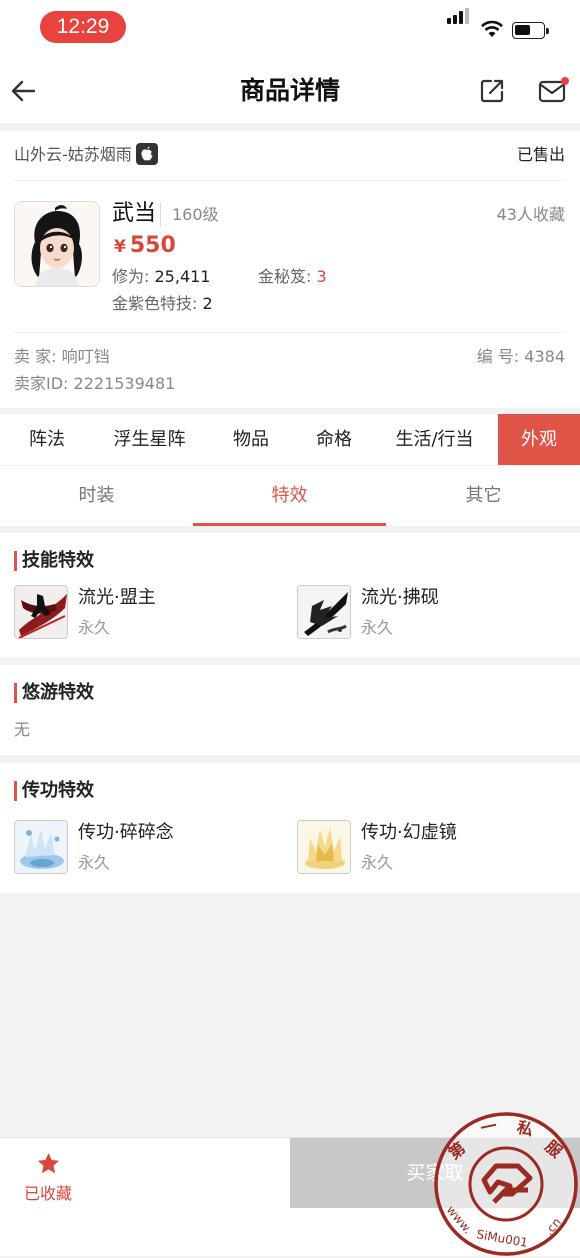 The height and width of the screenshot is (1258, 580). Describe the element at coordinates (324, 612) in the screenshot. I see `ink-splash-effect-icon` at that location.